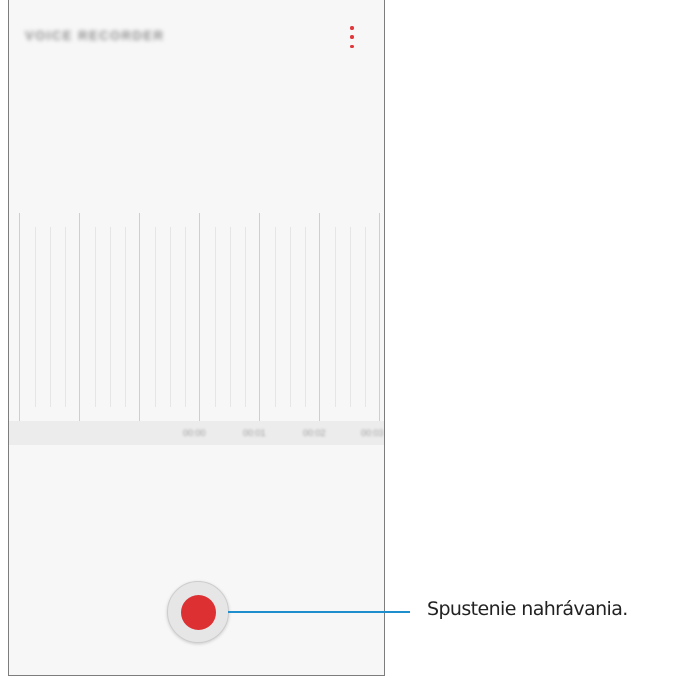 This screenshot has height=680, width=679. Describe the element at coordinates (95, 35) in the screenshot. I see `app-title: VOICE RECORDER` at that location.